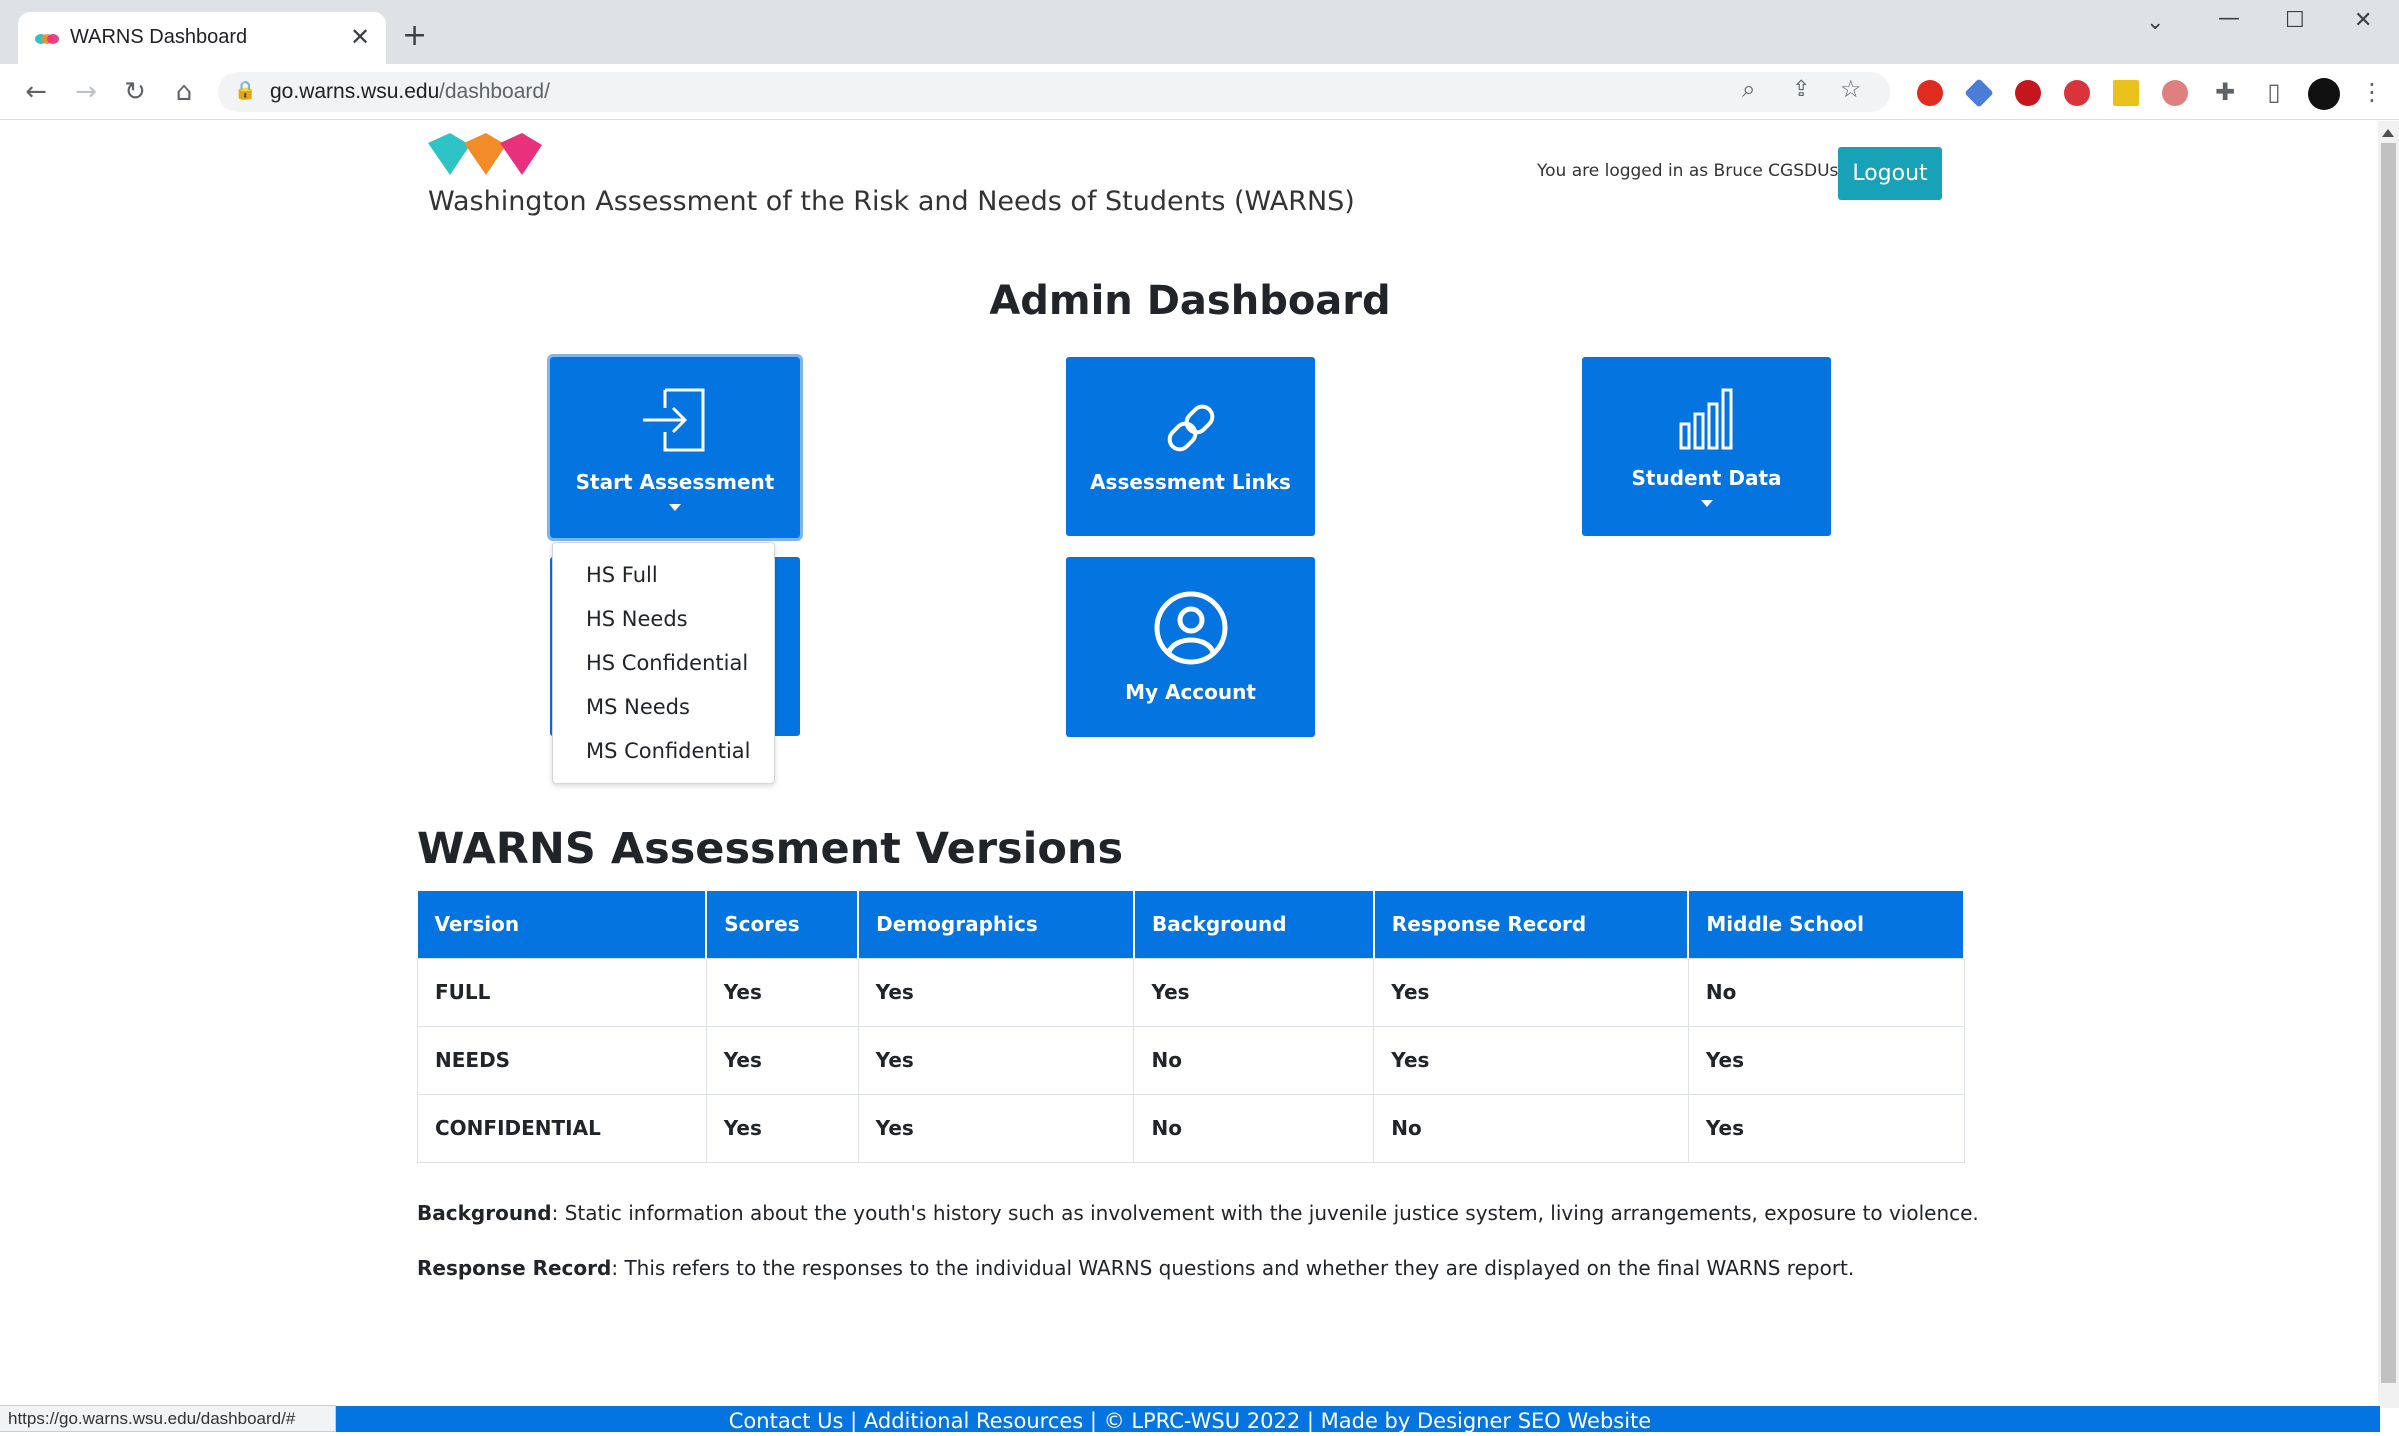 This screenshot has width=2399, height=1436. I want to click on assessment-links-tile: Assessment Links, so click(1190, 446).